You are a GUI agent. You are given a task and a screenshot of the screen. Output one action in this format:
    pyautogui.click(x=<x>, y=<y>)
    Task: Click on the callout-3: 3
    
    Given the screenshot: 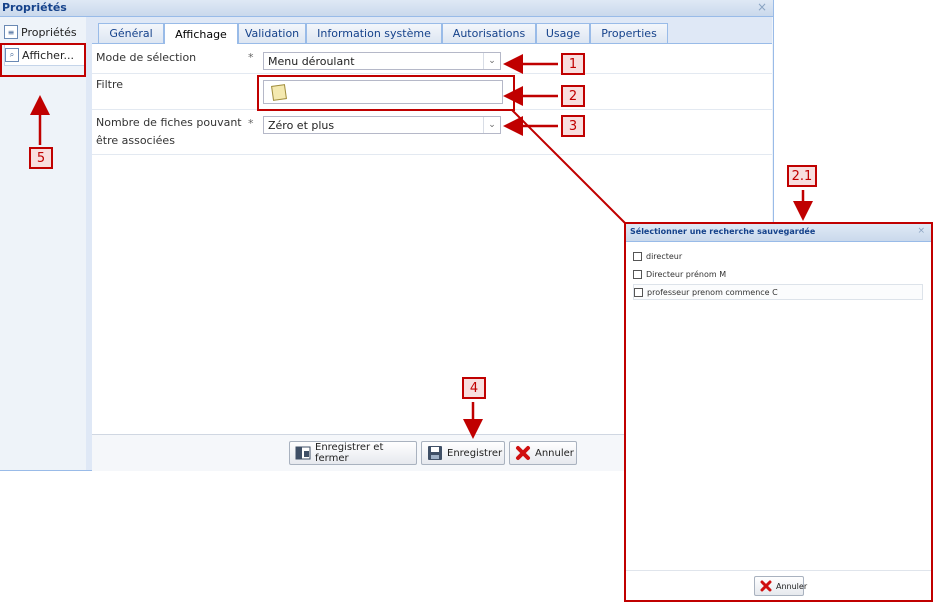 What is the action you would take?
    pyautogui.click(x=573, y=126)
    